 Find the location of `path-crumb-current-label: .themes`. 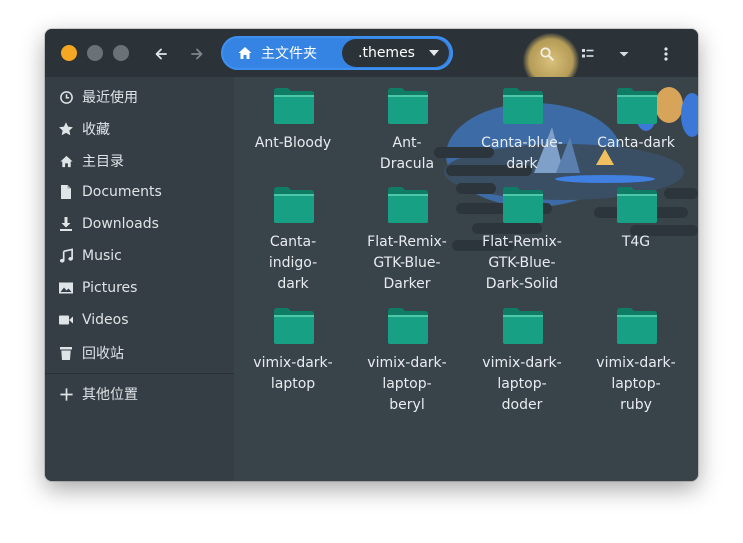

path-crumb-current-label: .themes is located at coordinates (386, 53).